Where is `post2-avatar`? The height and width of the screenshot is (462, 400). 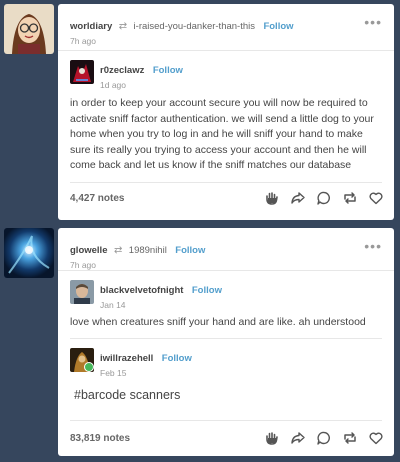
post2-avatar is located at coordinates (29, 253).